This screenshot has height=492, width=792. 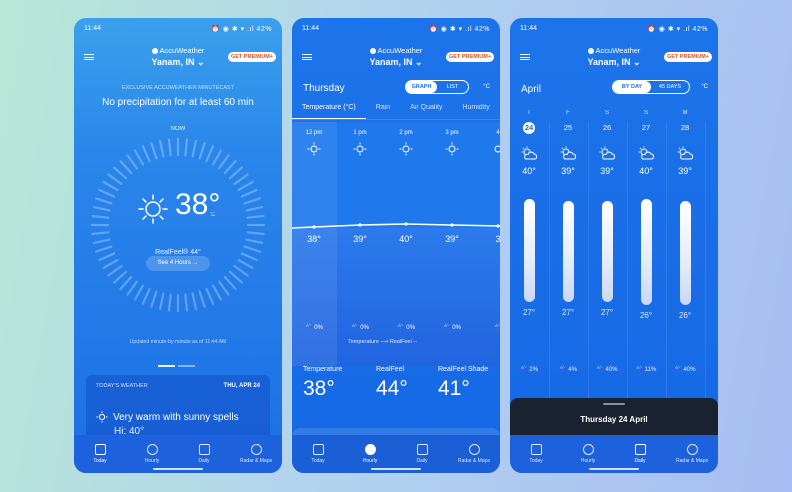 What do you see at coordinates (360, 239) in the screenshot?
I see `hour-temperature: 39°` at bounding box center [360, 239].